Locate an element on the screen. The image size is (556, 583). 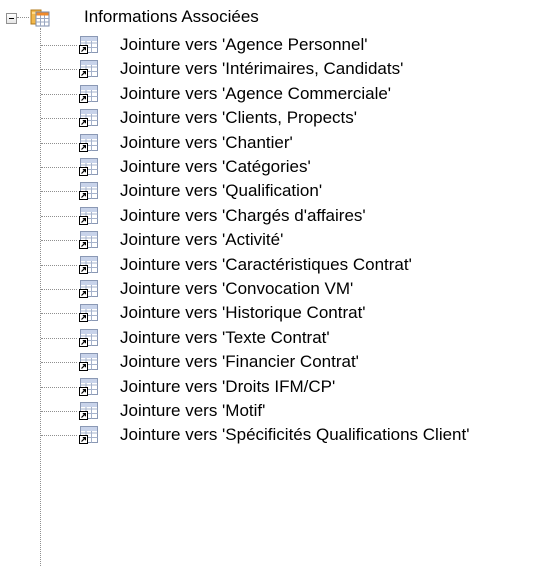
tree-node-item: Jointure vers 'Motif' is located at coordinates (278, 411).